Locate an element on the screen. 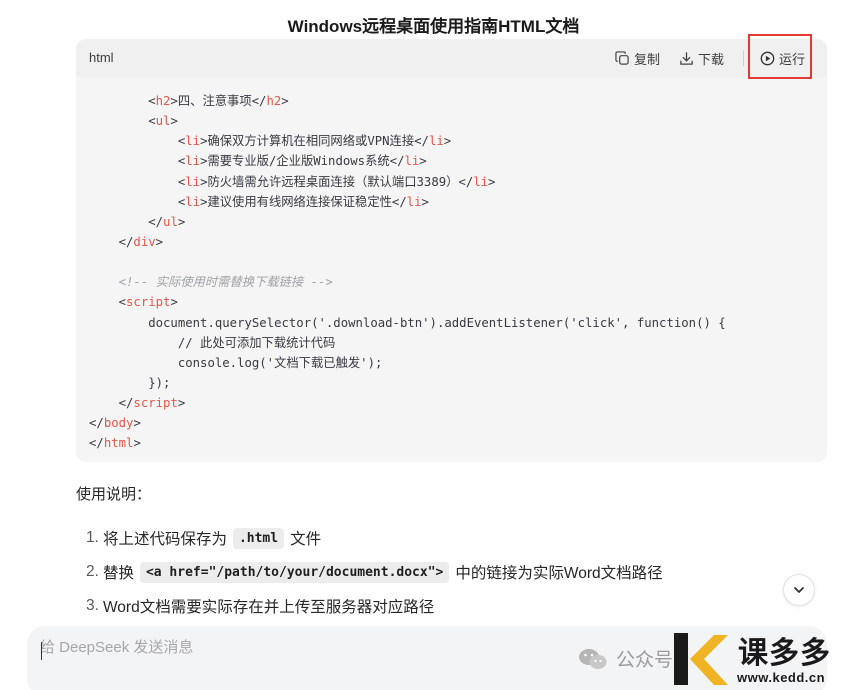 This screenshot has height=690, width=867. code-line: </ul> is located at coordinates (407, 222).